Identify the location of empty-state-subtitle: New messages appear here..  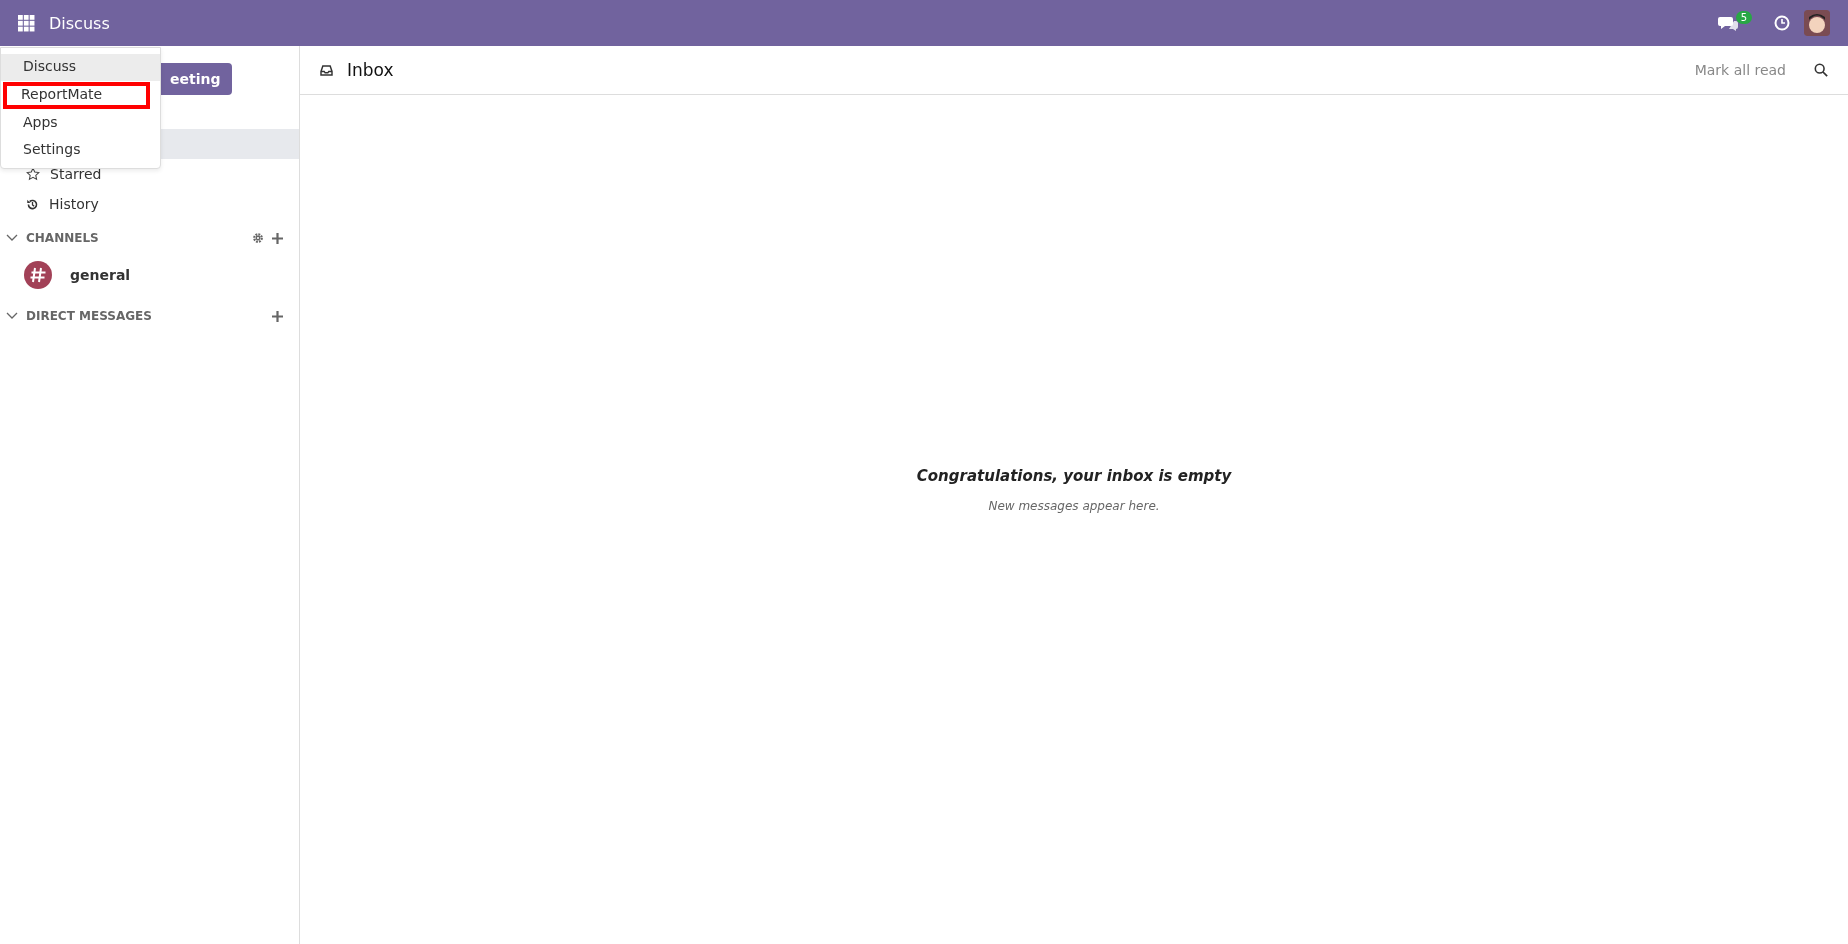
(1074, 505).